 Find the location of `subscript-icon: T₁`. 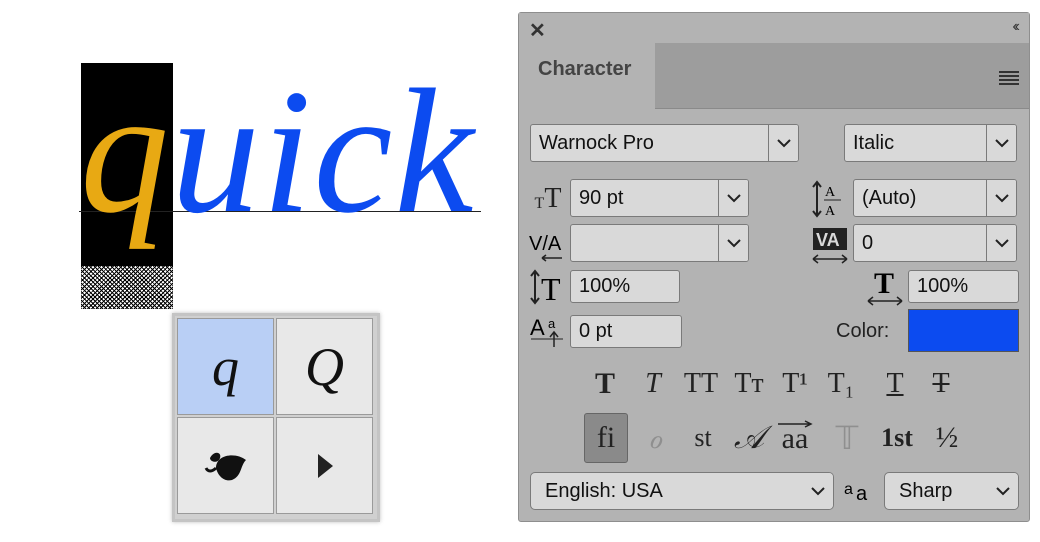

subscript-icon: T₁ is located at coordinates (841, 383).